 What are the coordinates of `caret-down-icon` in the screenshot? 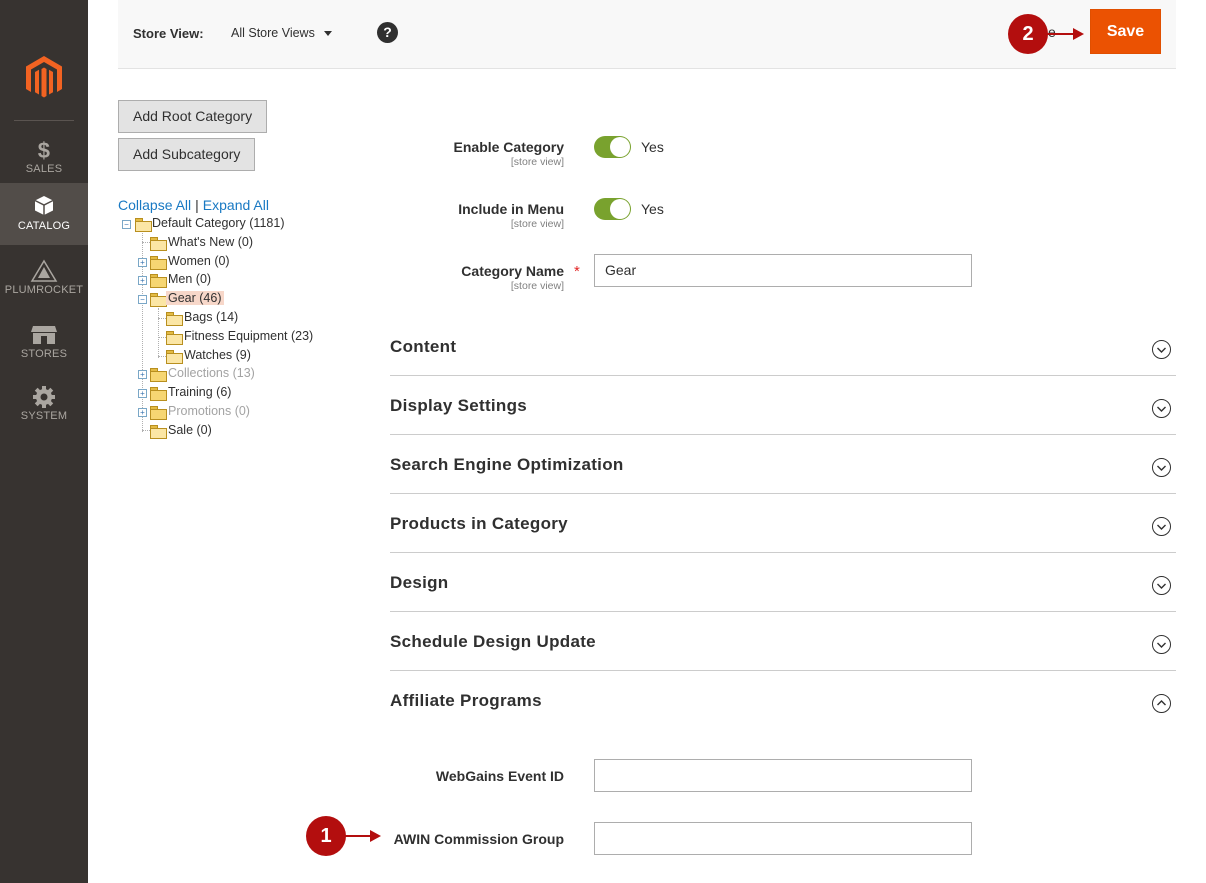 It's located at (328, 33).